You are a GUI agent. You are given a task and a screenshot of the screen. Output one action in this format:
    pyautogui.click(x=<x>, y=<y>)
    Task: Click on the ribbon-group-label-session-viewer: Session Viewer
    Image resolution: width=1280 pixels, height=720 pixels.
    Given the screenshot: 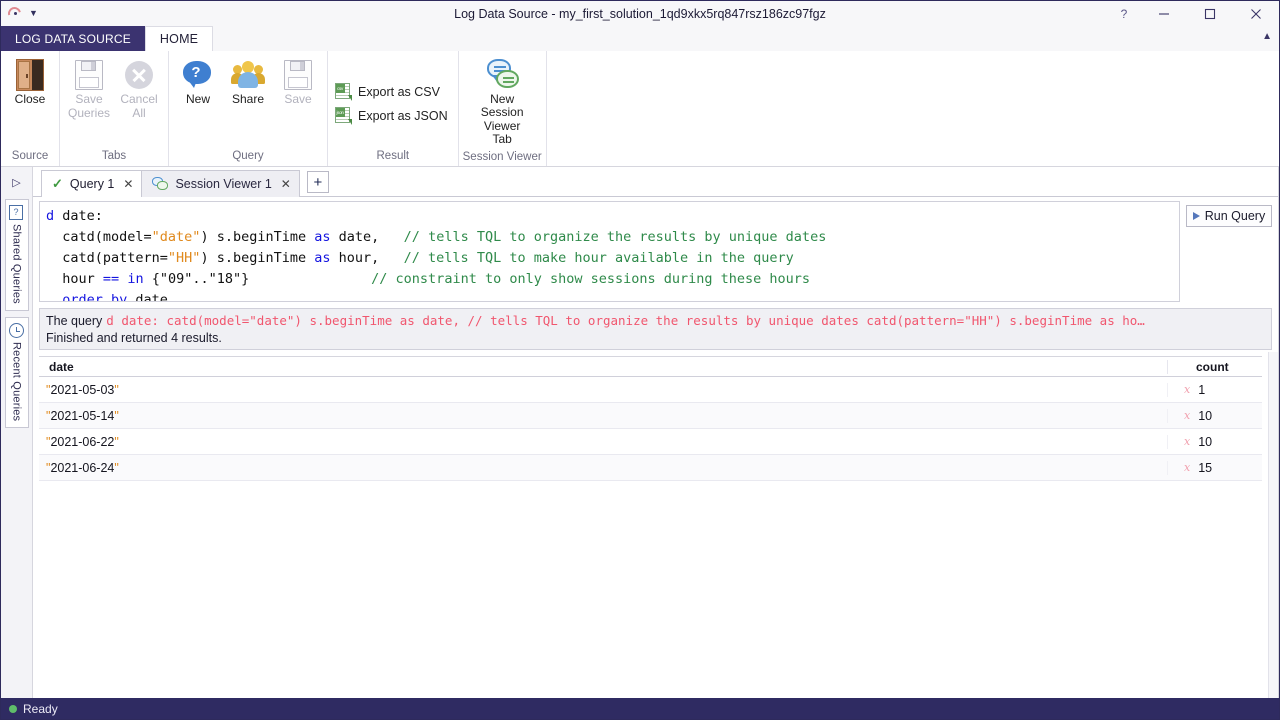 What is the action you would take?
    pyautogui.click(x=502, y=157)
    